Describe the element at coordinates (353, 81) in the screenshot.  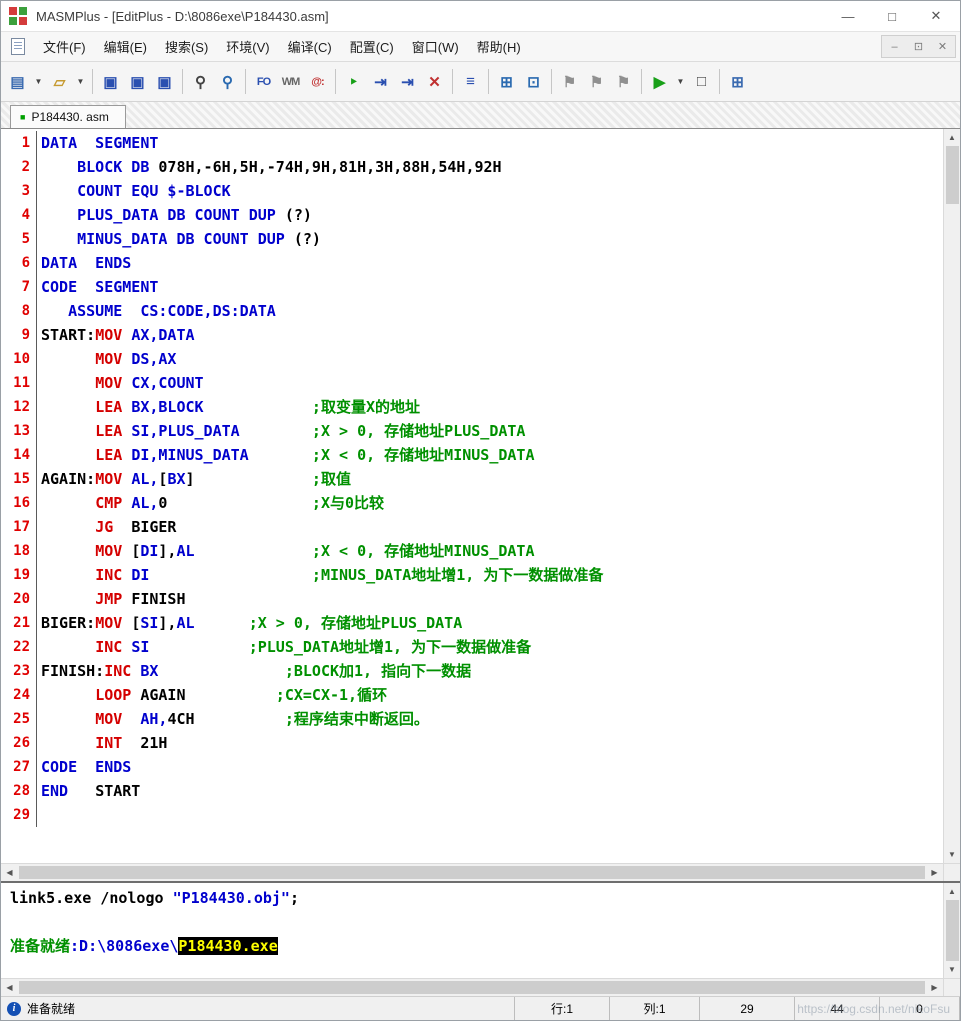
I see `compile-button: ‣` at that location.